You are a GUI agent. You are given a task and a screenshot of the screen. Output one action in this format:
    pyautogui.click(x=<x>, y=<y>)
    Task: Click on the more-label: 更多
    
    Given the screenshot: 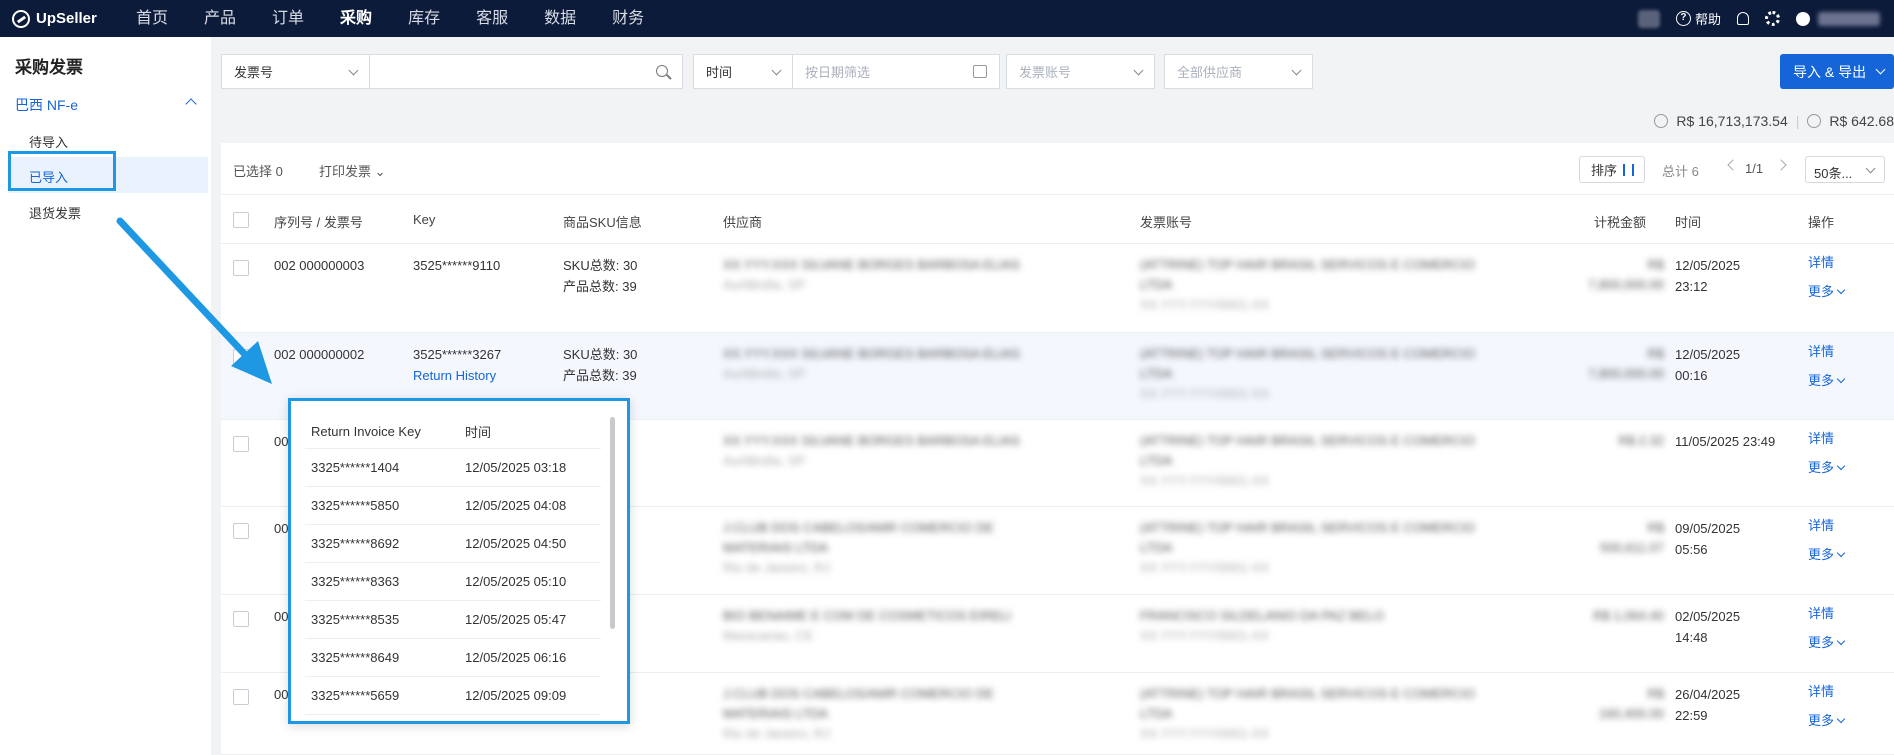 What is the action you would take?
    pyautogui.click(x=1821, y=642)
    